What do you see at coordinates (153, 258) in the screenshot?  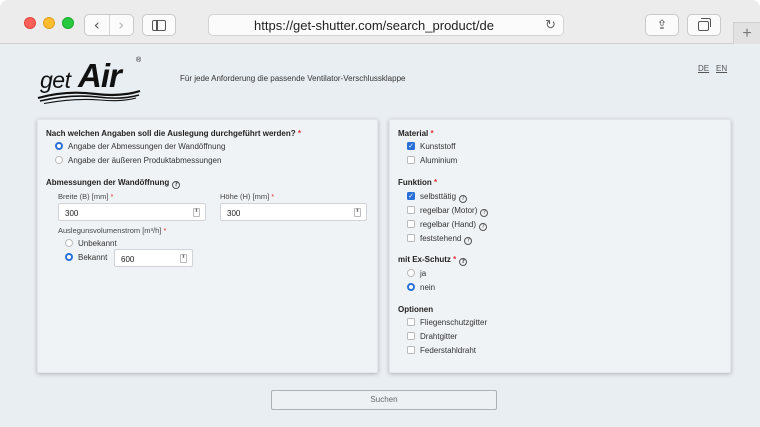 I see `airflow-input: 600 ⬍` at bounding box center [153, 258].